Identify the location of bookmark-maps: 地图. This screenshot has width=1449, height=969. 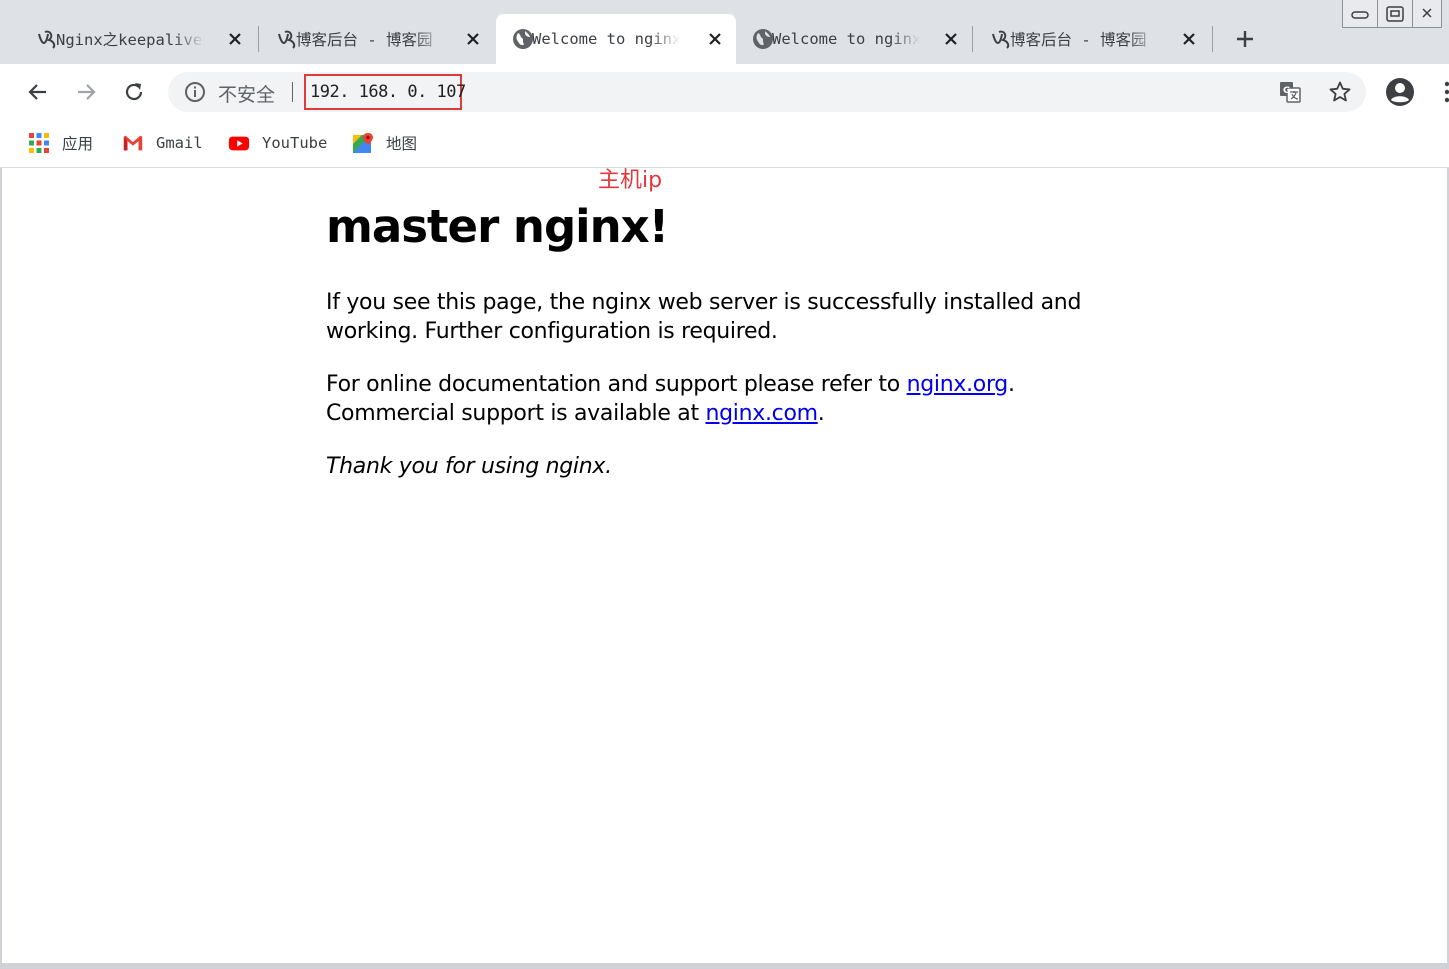
(384, 143).